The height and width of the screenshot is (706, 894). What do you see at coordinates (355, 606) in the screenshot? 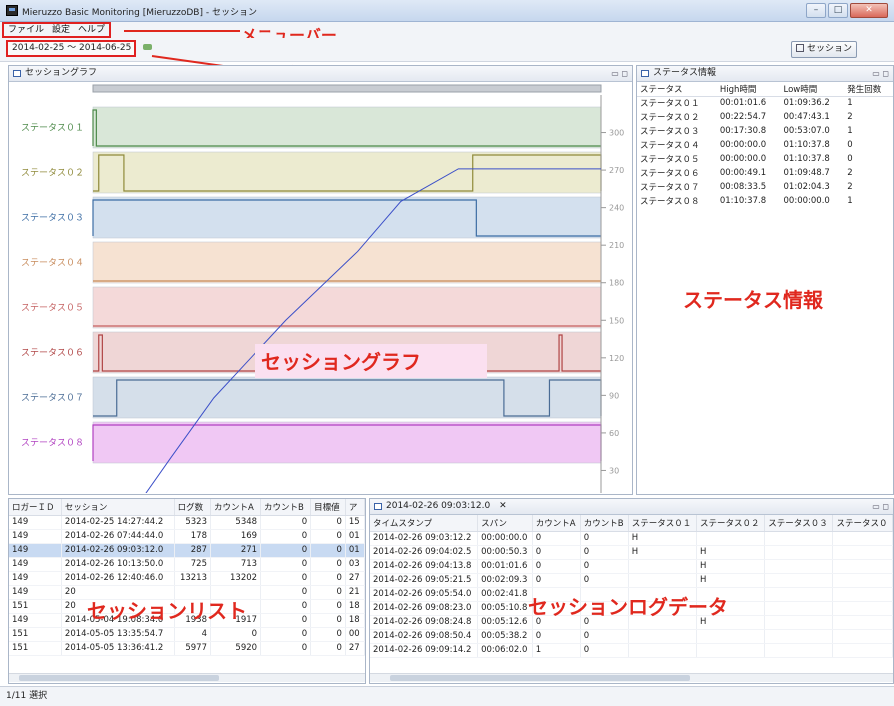
I see `session-list-cell: 18` at bounding box center [355, 606].